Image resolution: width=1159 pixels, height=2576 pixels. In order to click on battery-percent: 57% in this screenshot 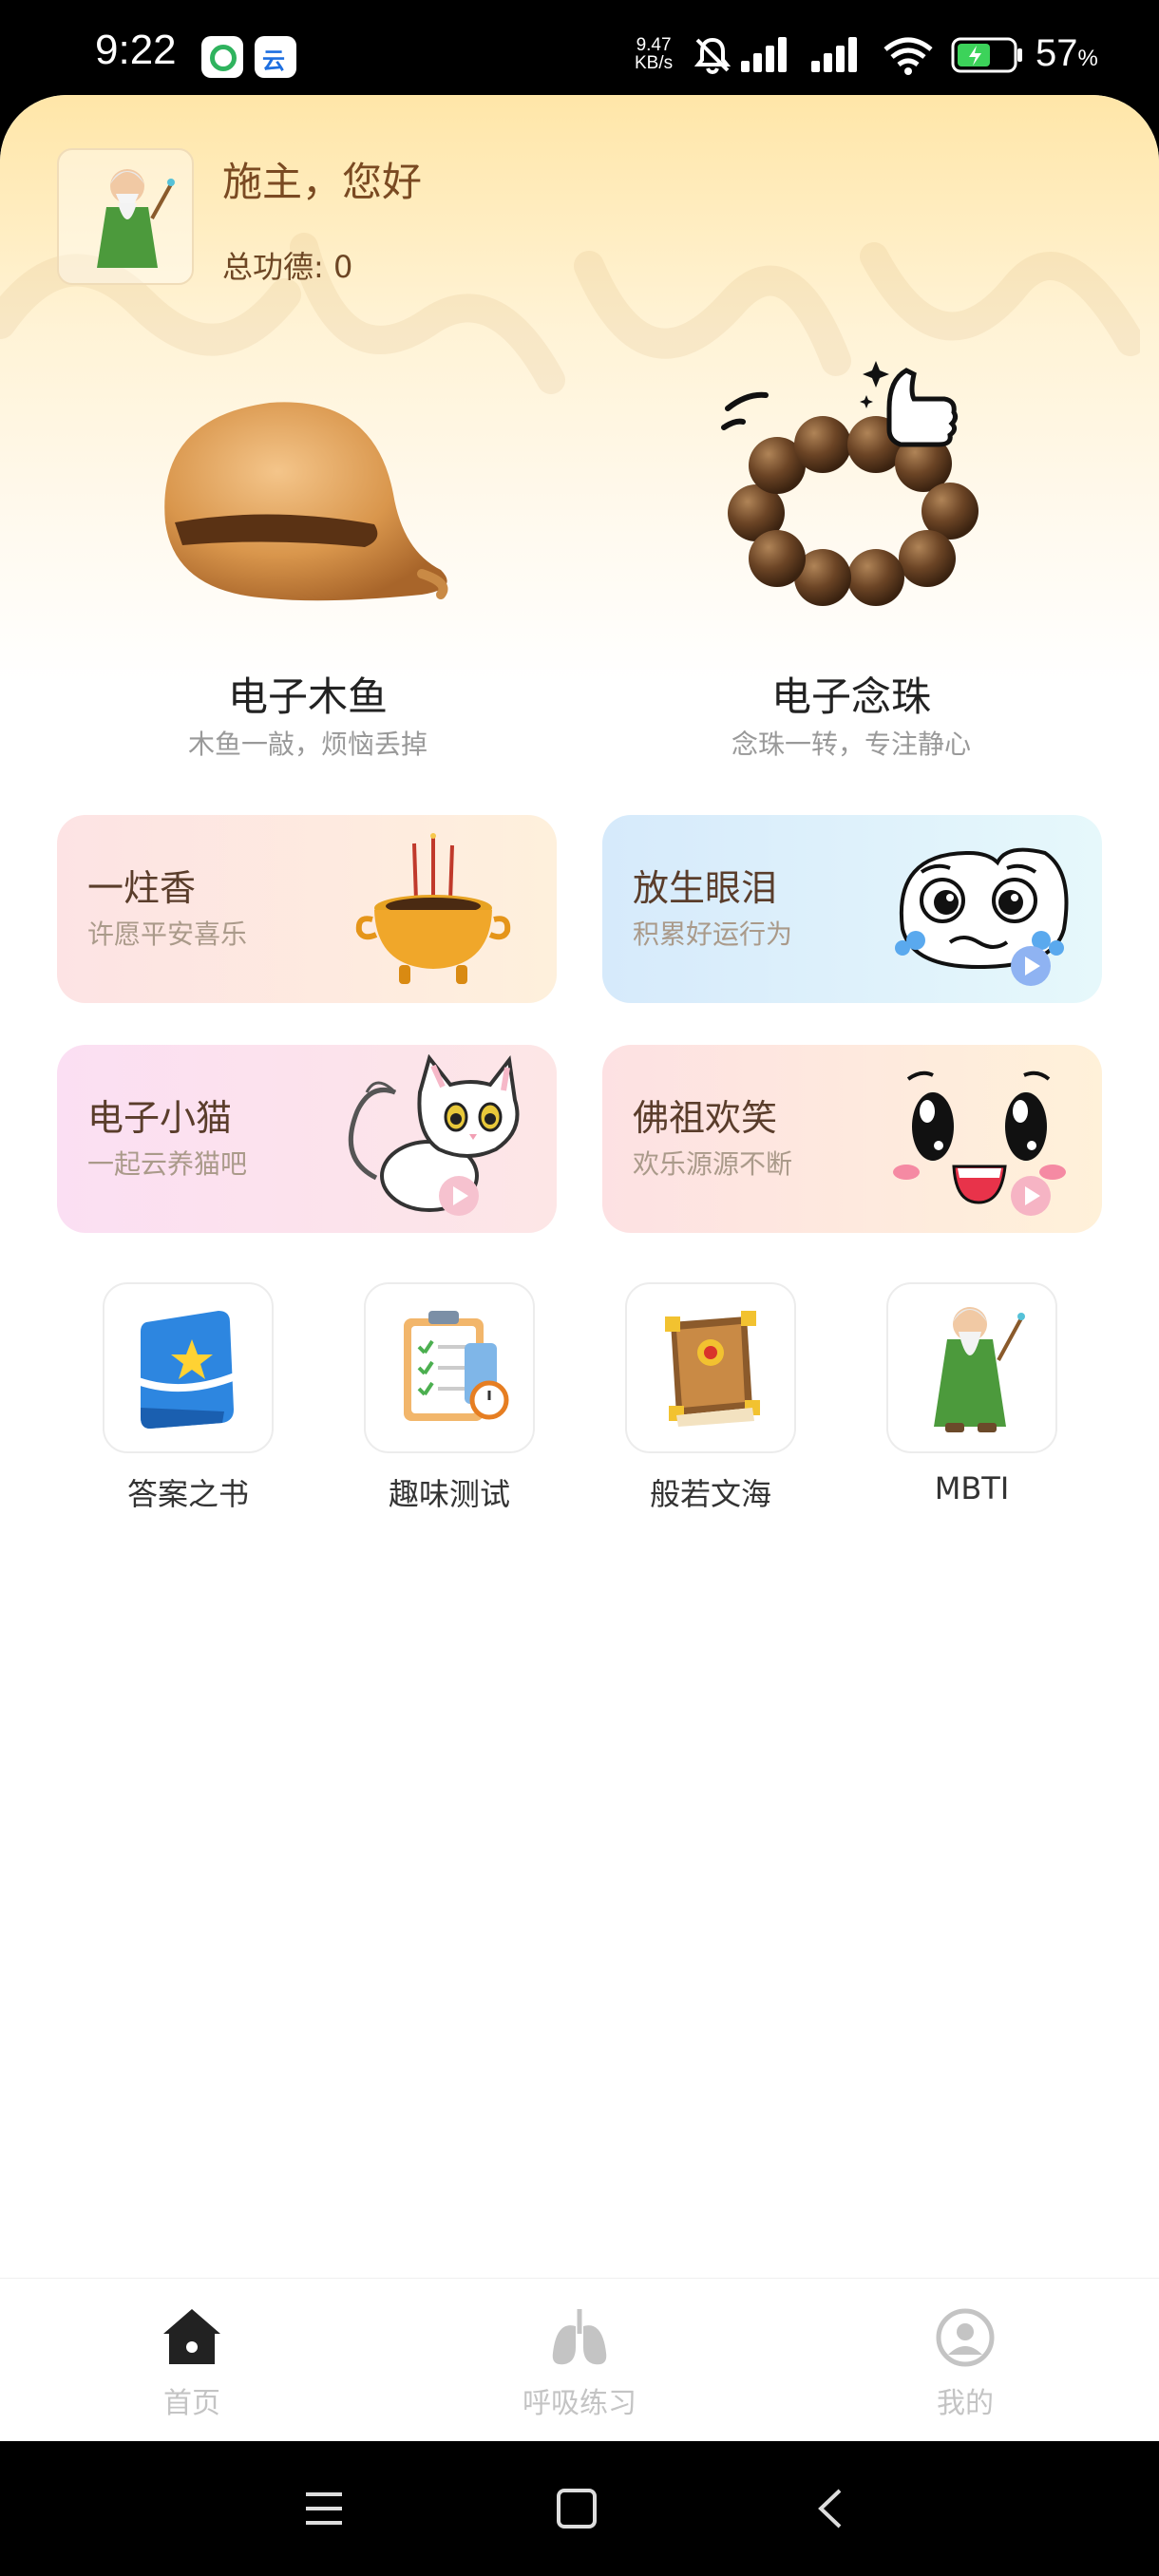, I will do `click(1067, 53)`.